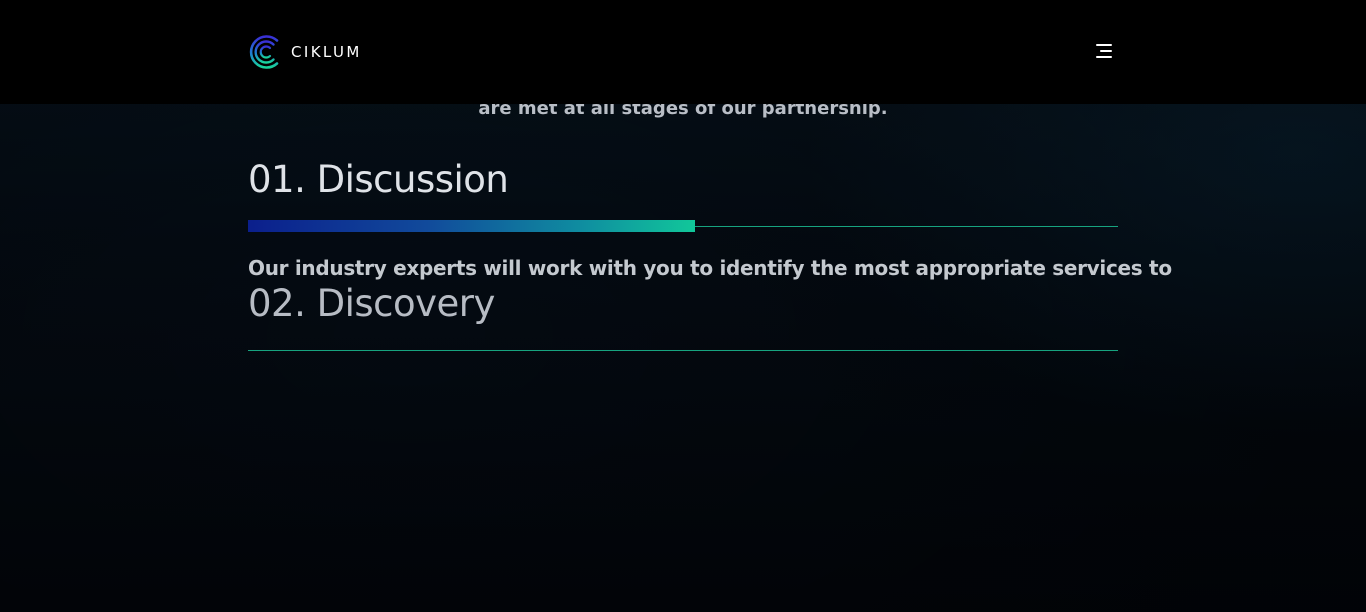 Image resolution: width=1366 pixels, height=612 pixels. I want to click on menu-button, so click(1104, 52).